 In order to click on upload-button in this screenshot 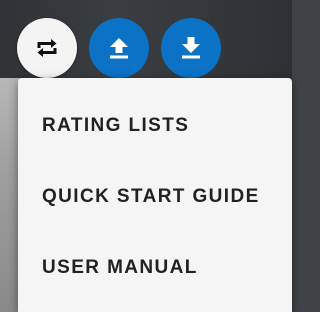, I will do `click(119, 48)`.